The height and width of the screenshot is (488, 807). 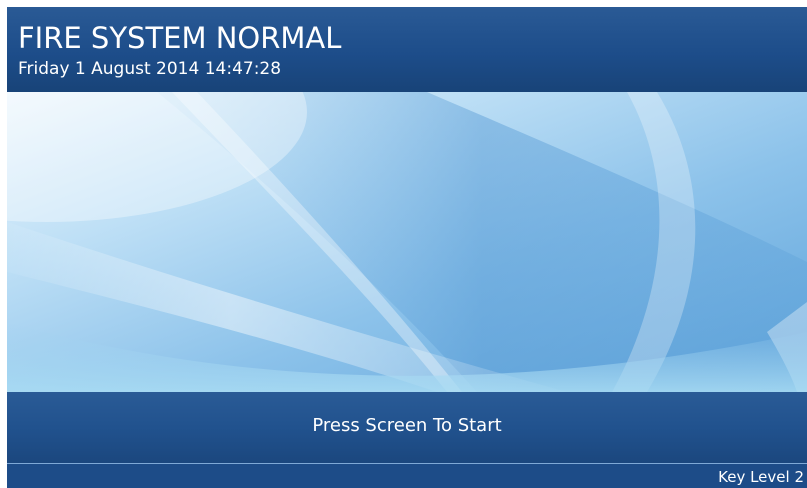 I want to click on system-status-title: FIRE SYSTEM NORMAL, so click(x=180, y=38).